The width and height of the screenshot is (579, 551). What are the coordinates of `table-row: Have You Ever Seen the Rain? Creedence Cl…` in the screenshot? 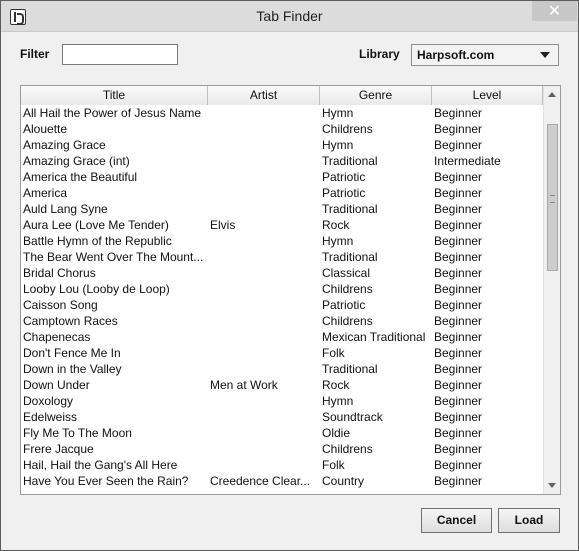 It's located at (282, 481).